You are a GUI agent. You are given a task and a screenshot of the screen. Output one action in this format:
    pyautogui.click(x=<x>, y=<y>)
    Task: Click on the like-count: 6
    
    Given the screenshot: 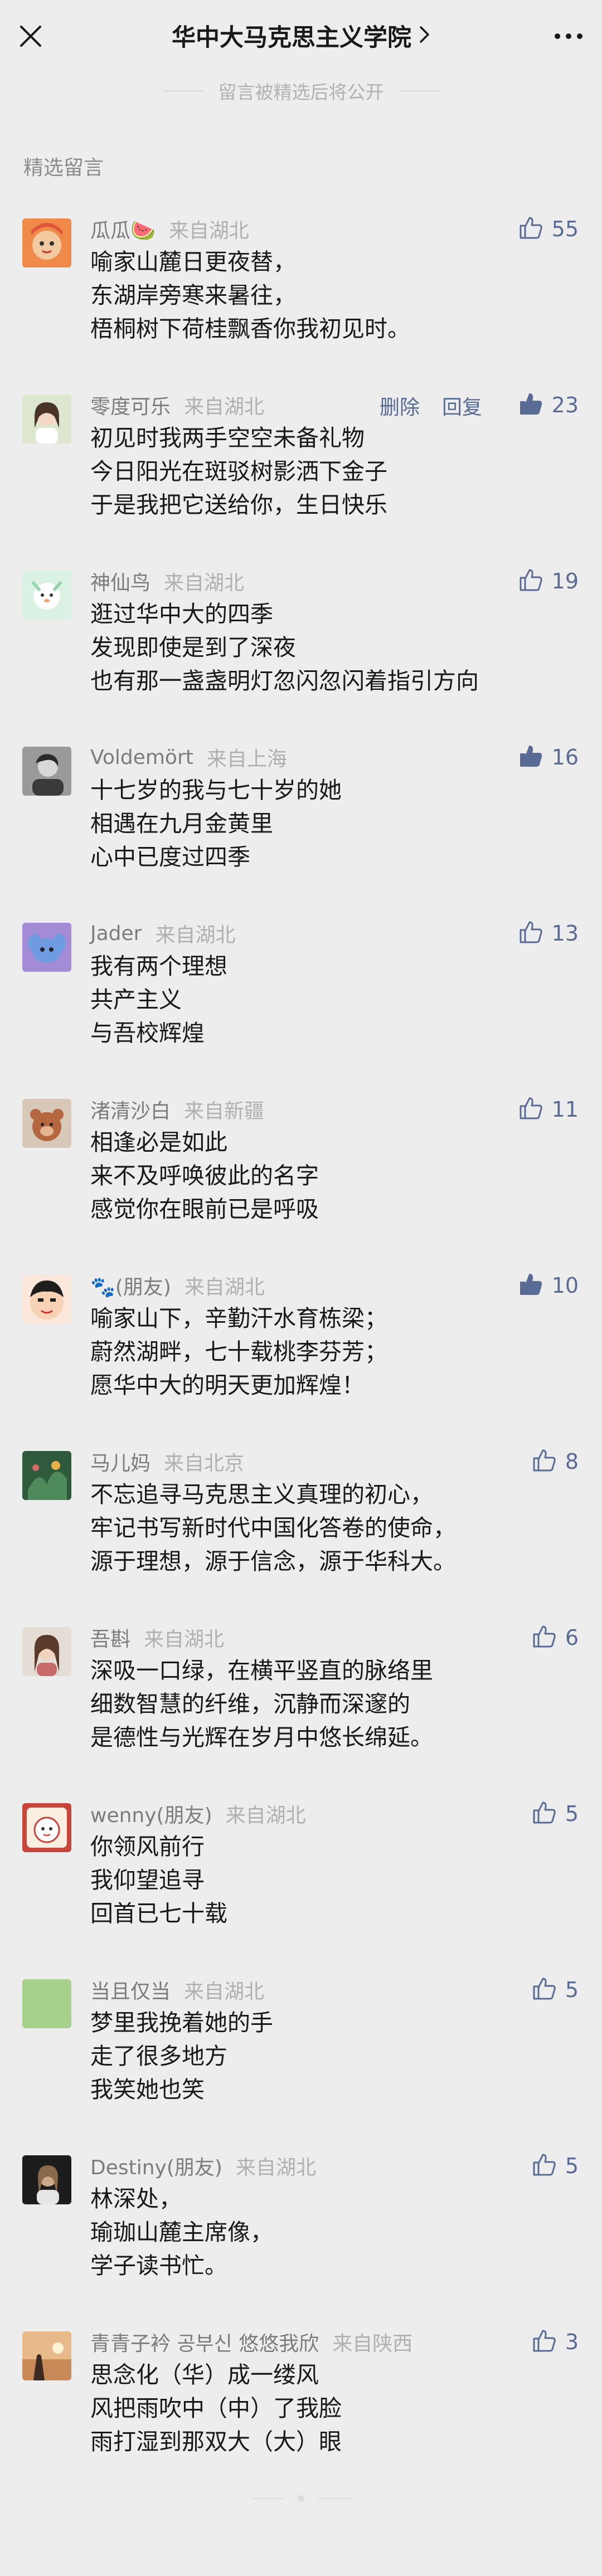 What is the action you would take?
    pyautogui.click(x=572, y=1638)
    